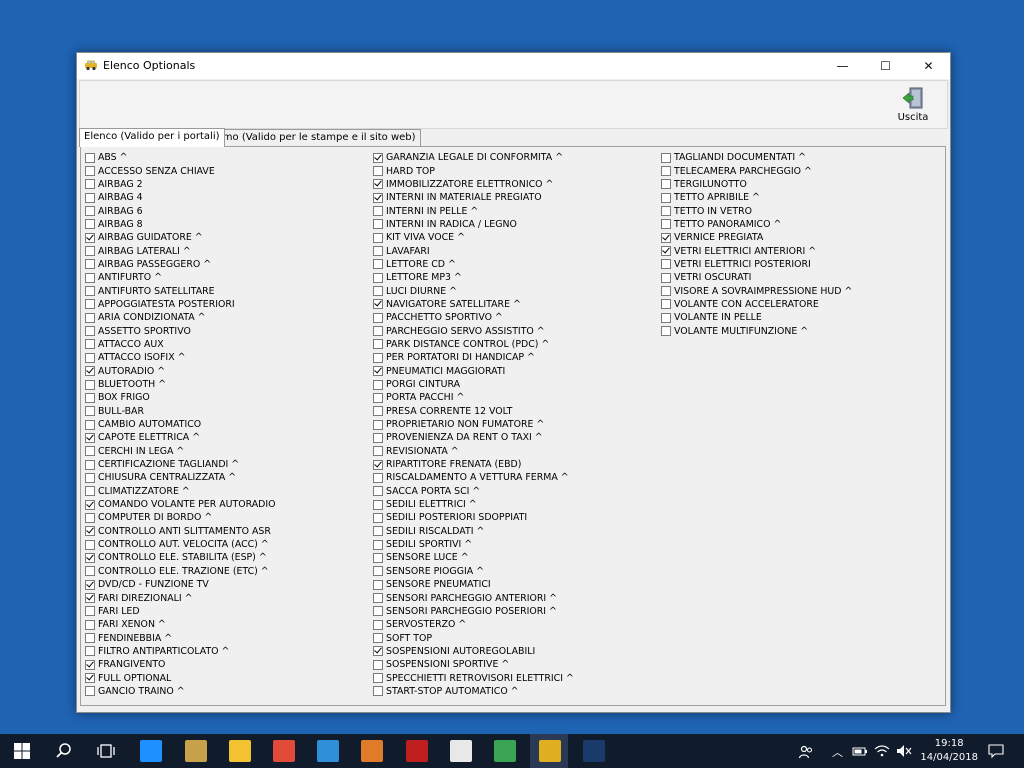 Image resolution: width=1024 pixels, height=768 pixels. What do you see at coordinates (756, 157) in the screenshot?
I see `optional-item: TAGLIANDI DOCUMENTATI ^` at bounding box center [756, 157].